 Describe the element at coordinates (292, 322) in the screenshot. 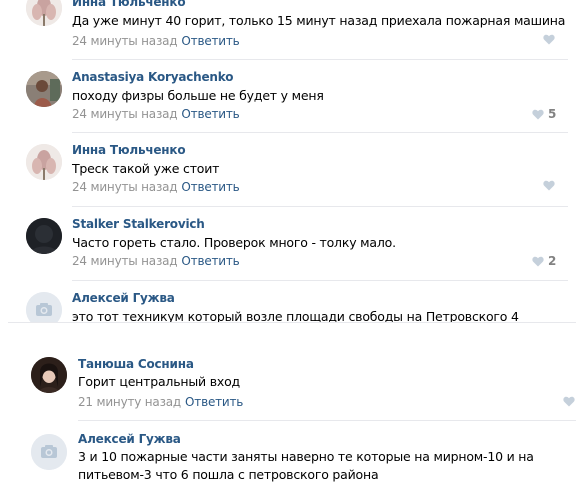

I see `divider` at that location.